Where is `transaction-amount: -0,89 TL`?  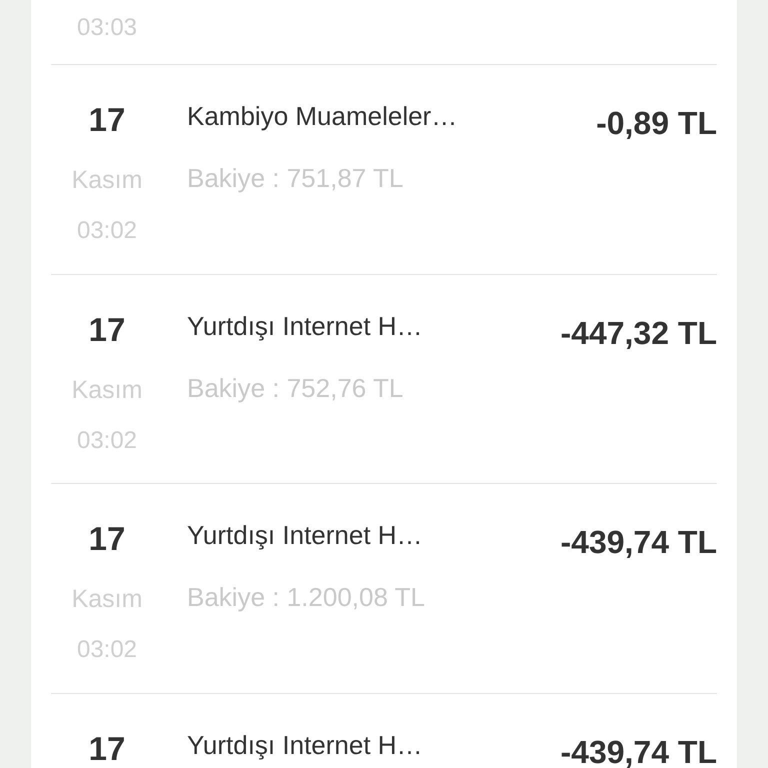 transaction-amount: -0,89 TL is located at coordinates (656, 124).